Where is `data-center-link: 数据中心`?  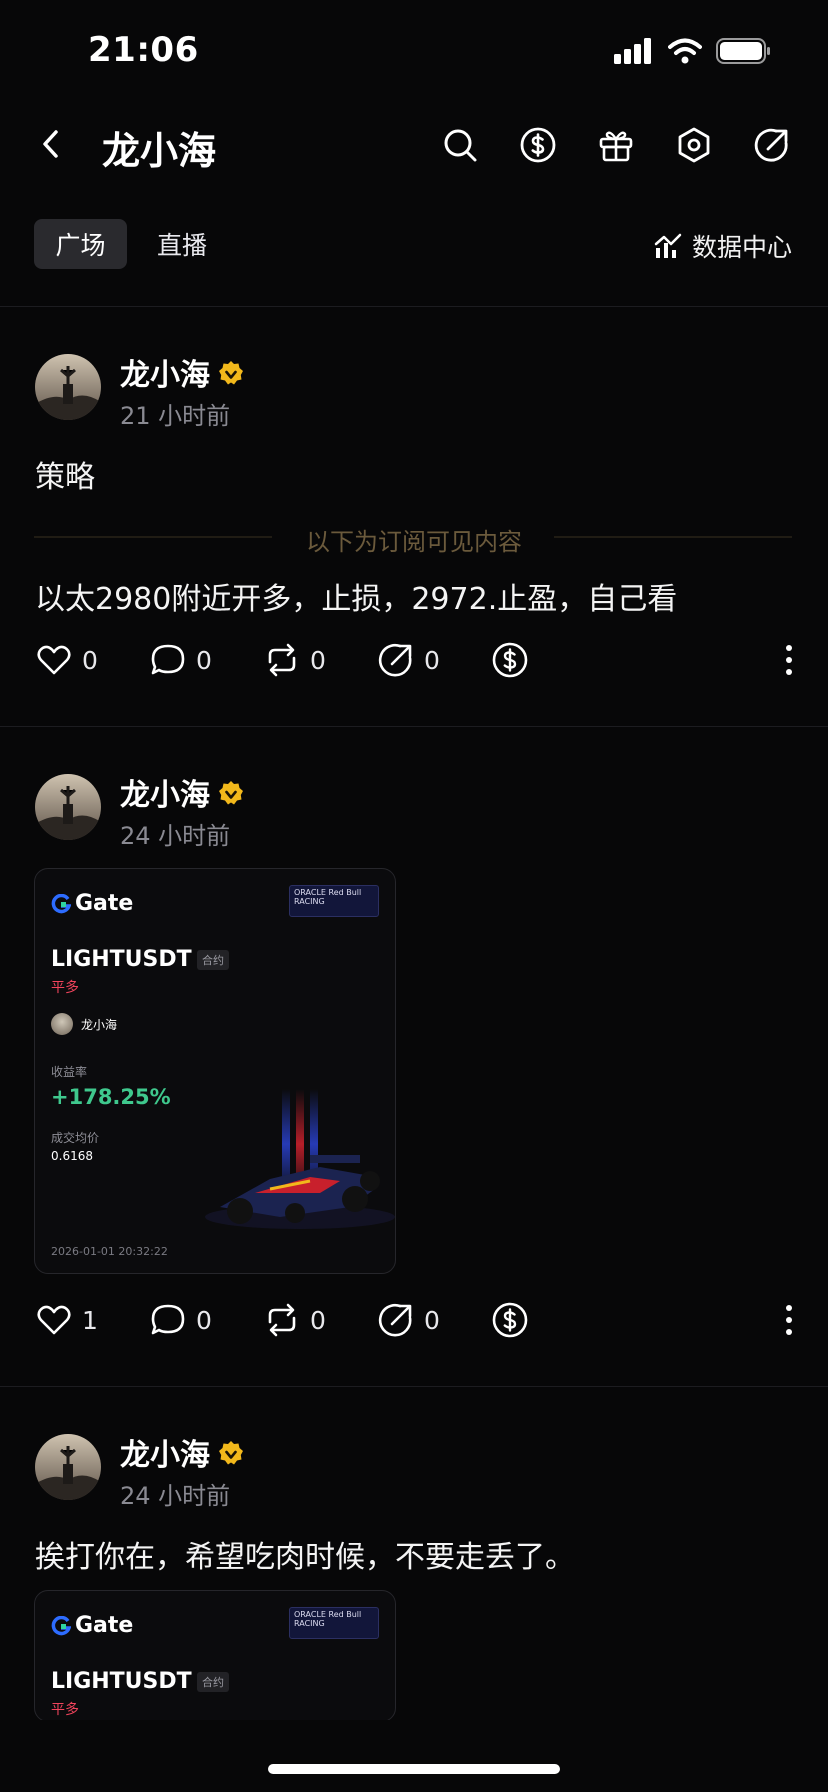 data-center-link: 数据中心 is located at coordinates (723, 246).